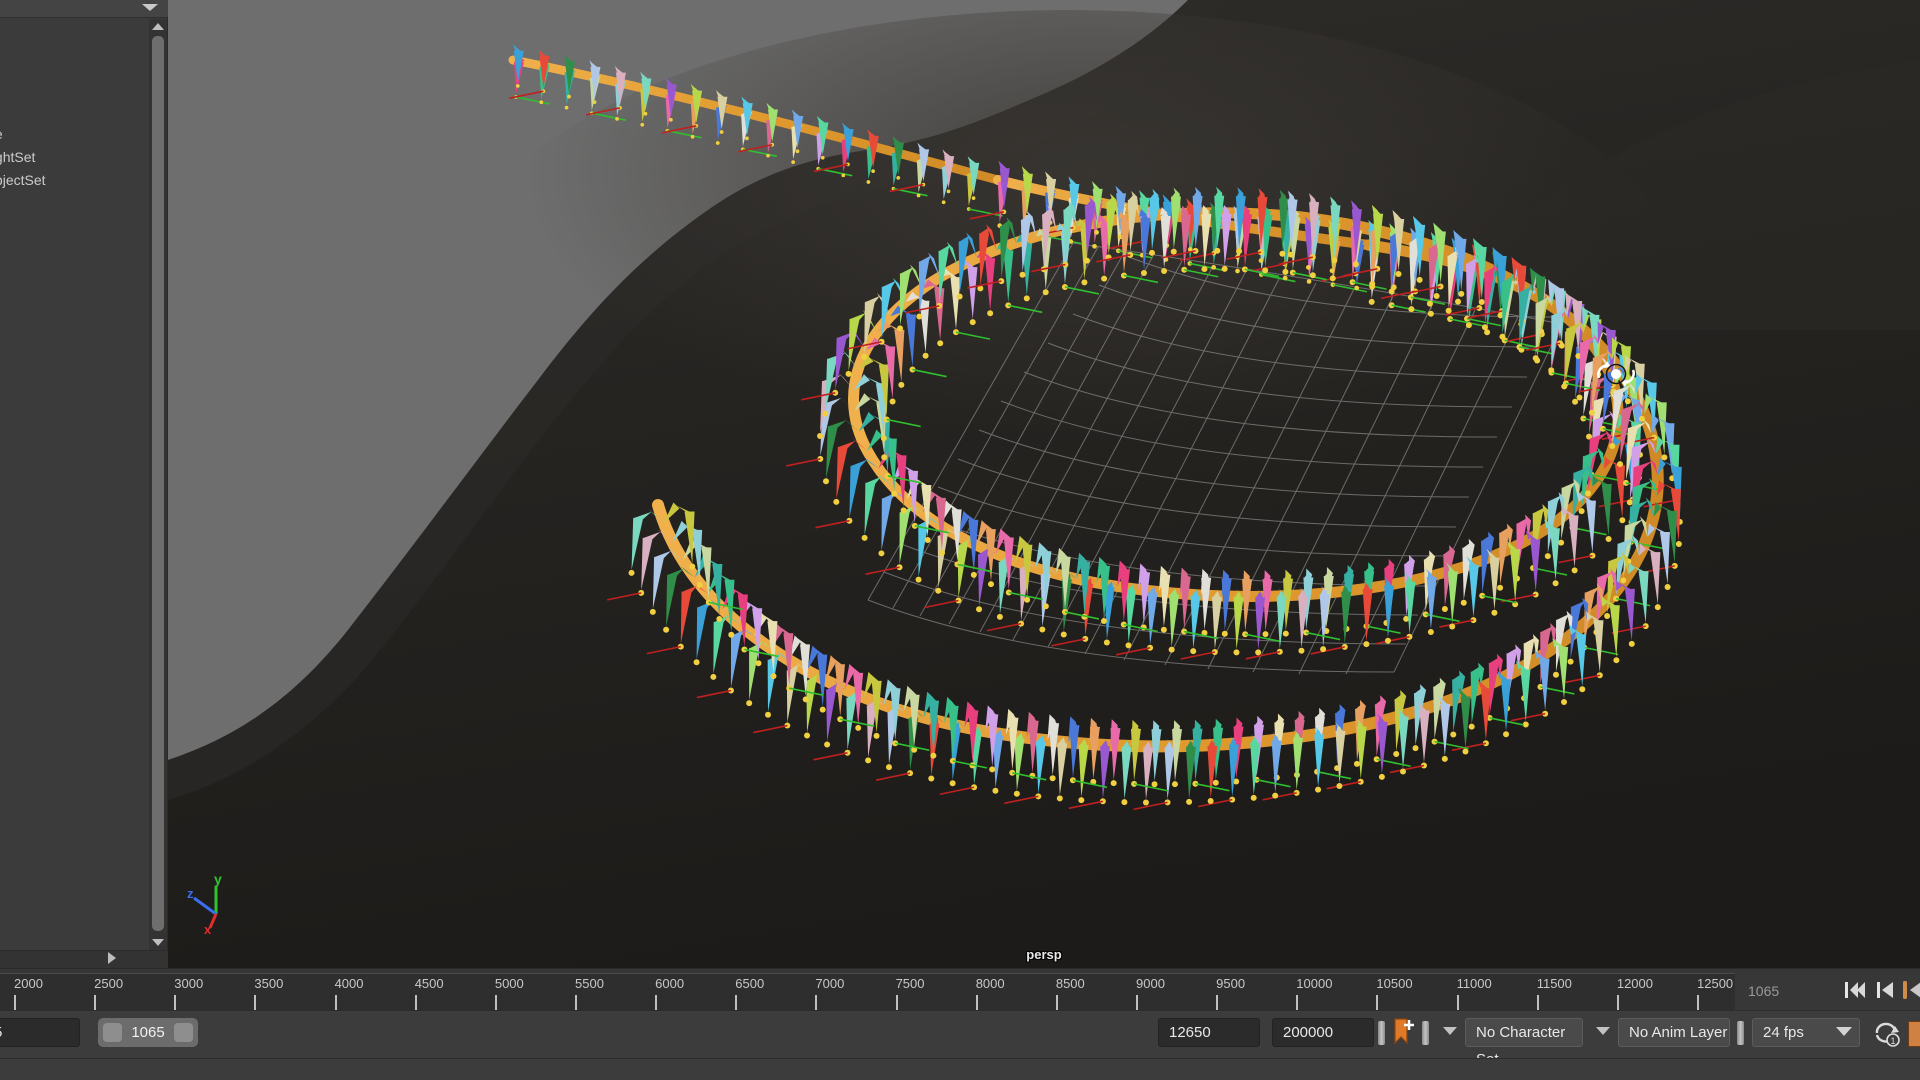 The height and width of the screenshot is (1080, 1920). I want to click on animation-end-field: 200000, so click(1323, 1032).